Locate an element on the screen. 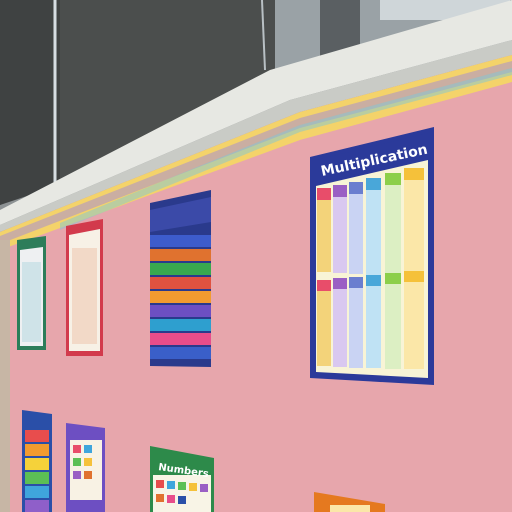 The height and width of the screenshot is (512, 512). poster-multiplication: Multiplication is located at coordinates (372, 256).